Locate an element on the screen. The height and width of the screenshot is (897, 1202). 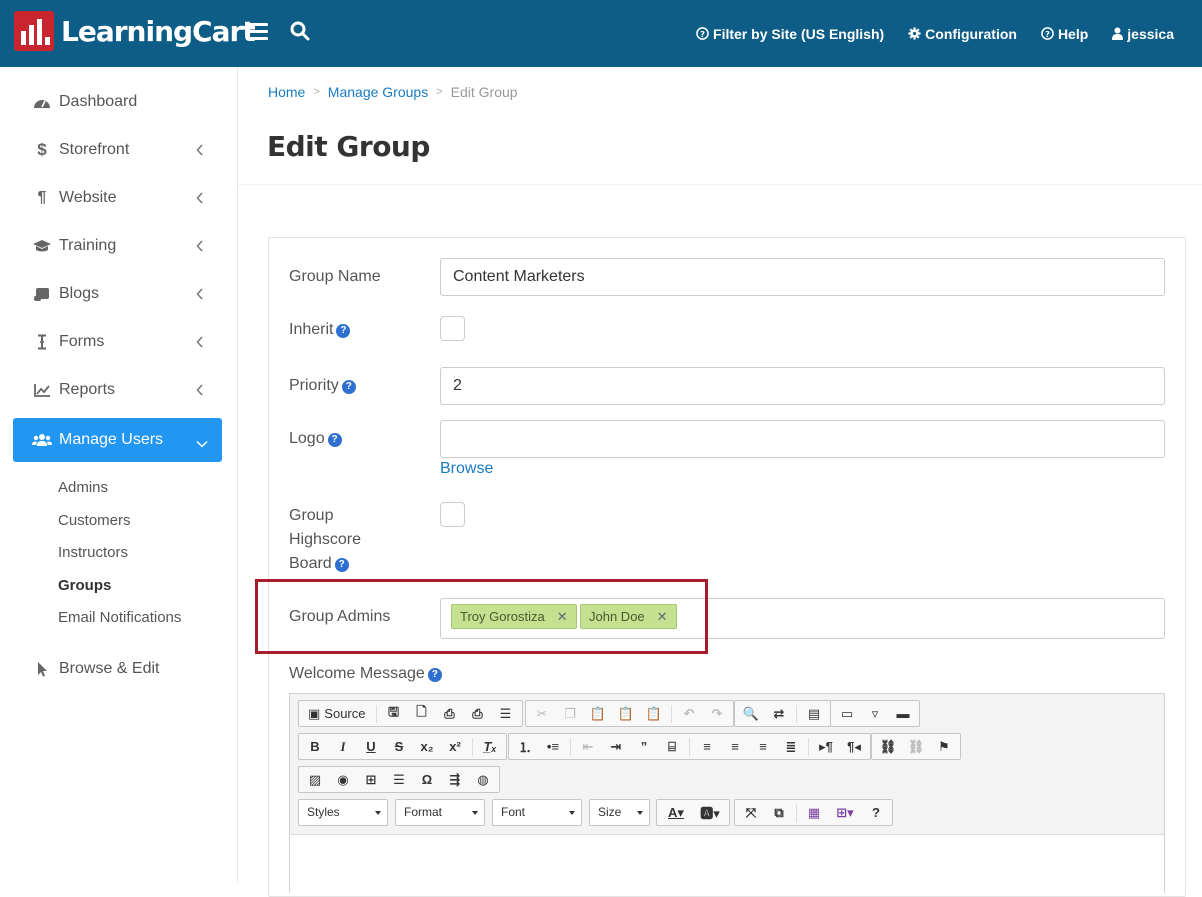
link-icon: ⛓ is located at coordinates (888, 747).